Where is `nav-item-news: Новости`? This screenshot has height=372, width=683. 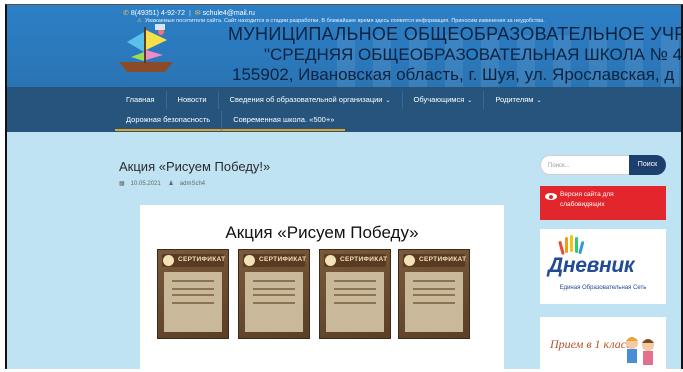
nav-item-news: Новости is located at coordinates (193, 100).